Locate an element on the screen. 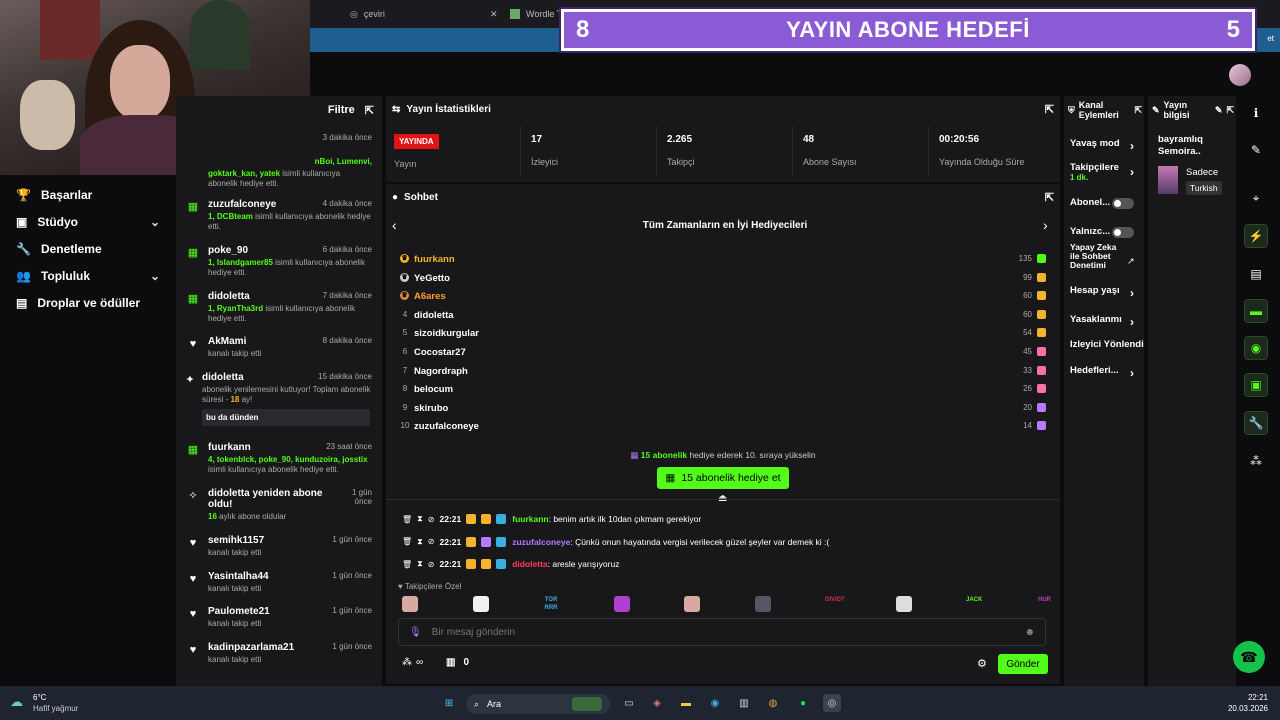  close-tab-icon: ✕ is located at coordinates (494, 14).